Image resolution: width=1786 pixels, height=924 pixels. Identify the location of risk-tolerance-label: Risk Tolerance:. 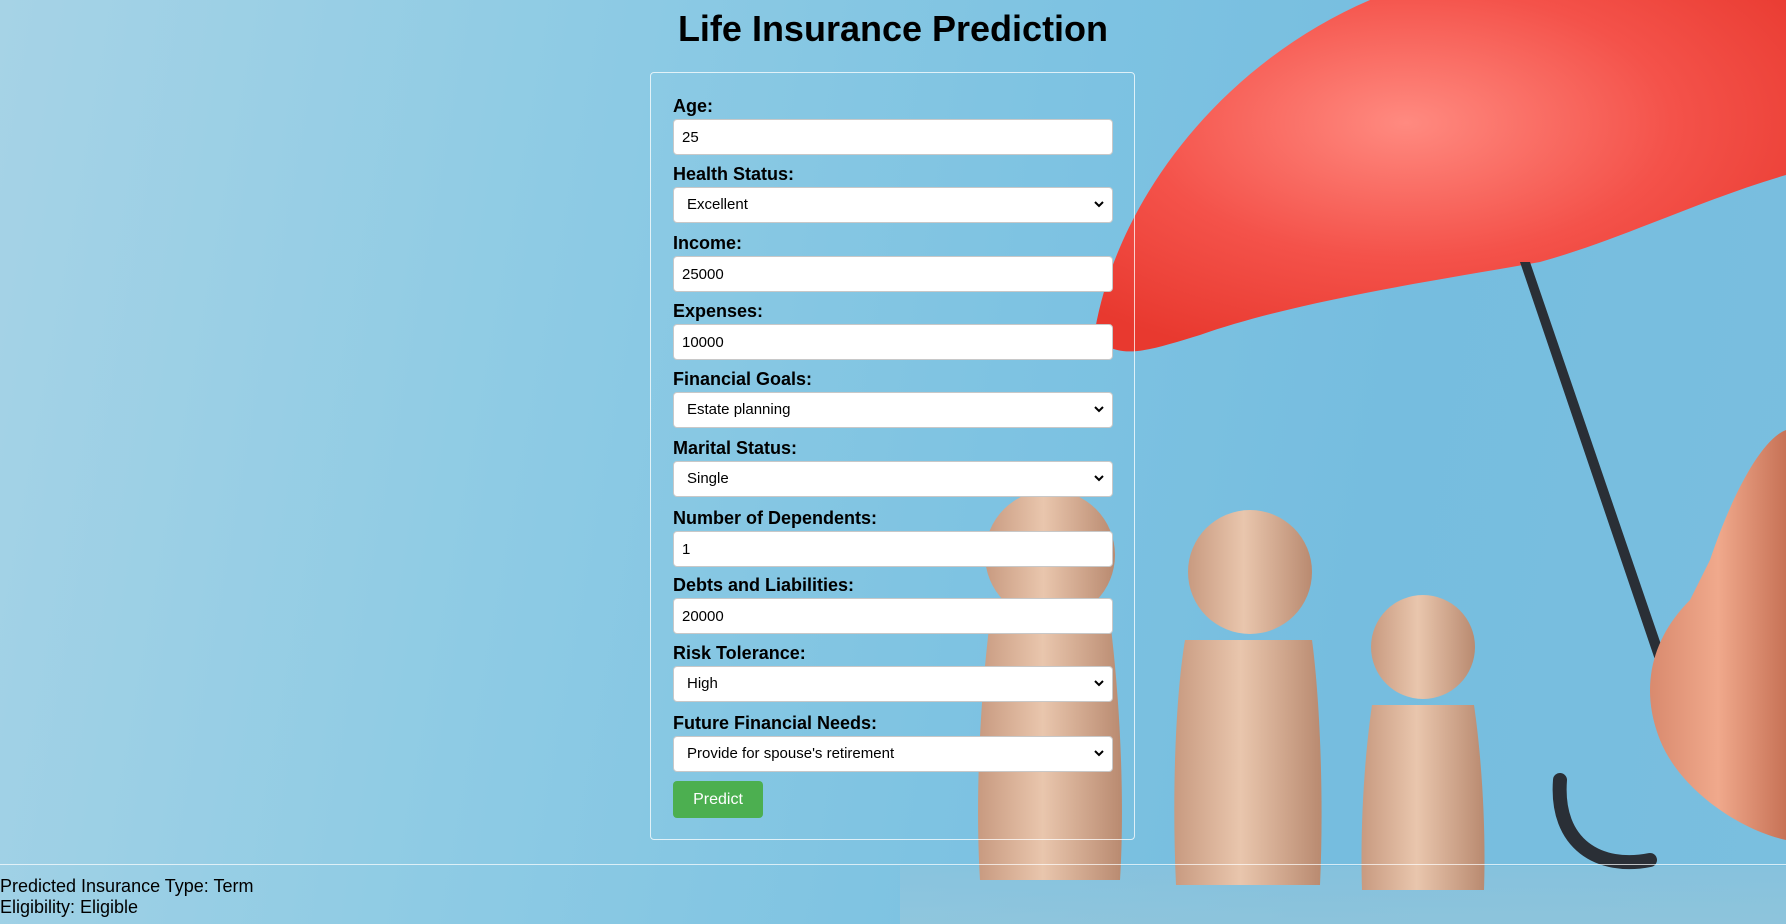
(739, 653).